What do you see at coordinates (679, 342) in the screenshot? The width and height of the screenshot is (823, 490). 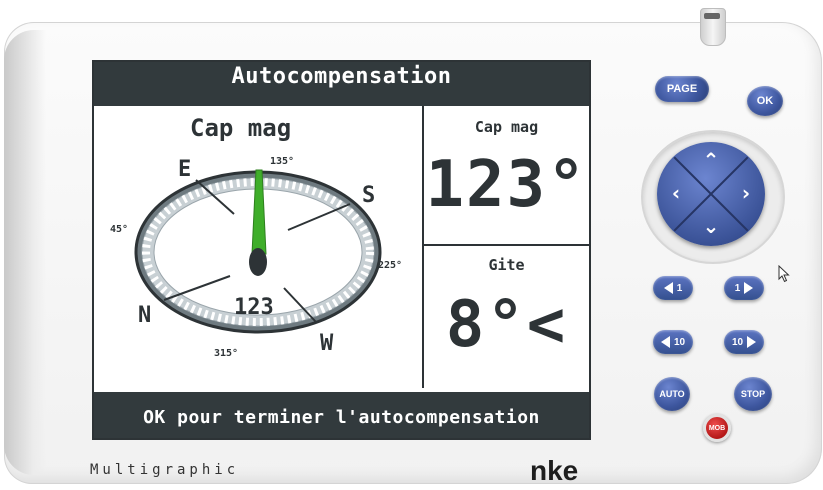 I see `minus-10-label: 10` at bounding box center [679, 342].